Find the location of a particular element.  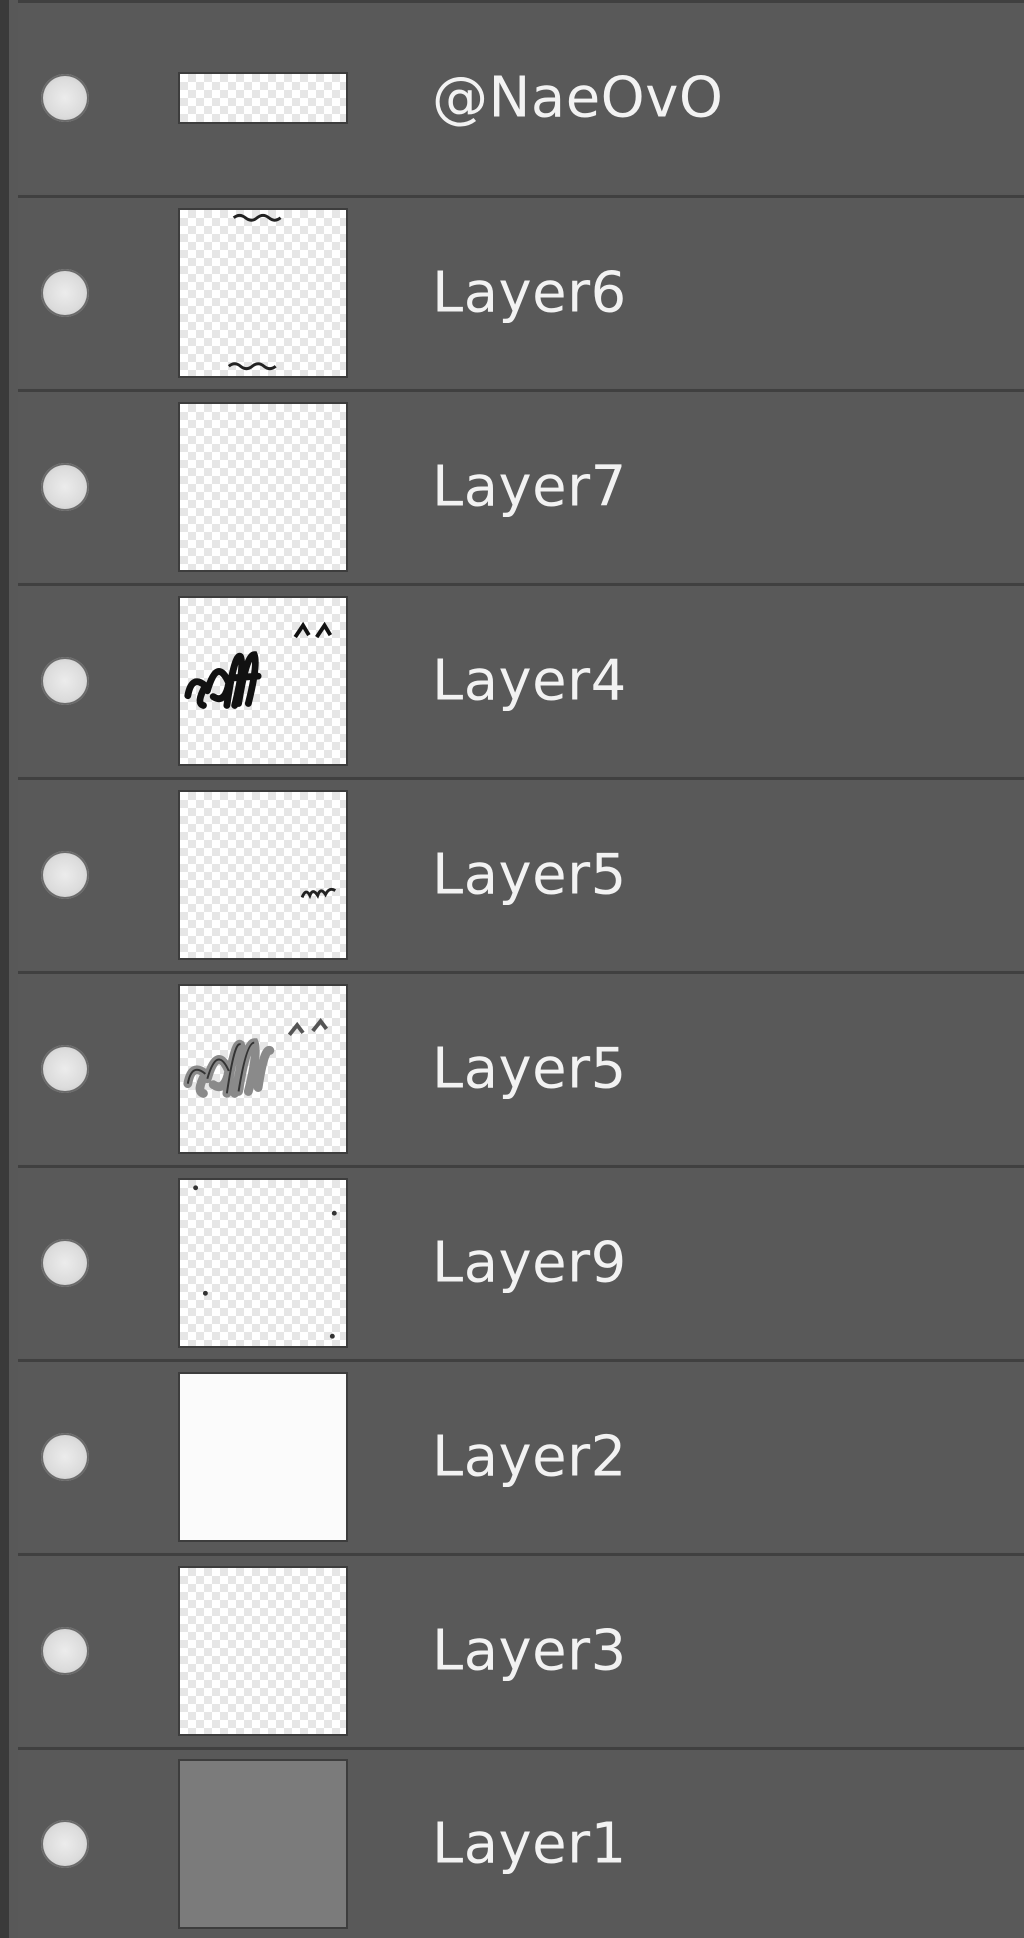

layer-row-layer5-2: Layer5 is located at coordinates (521, 1067).